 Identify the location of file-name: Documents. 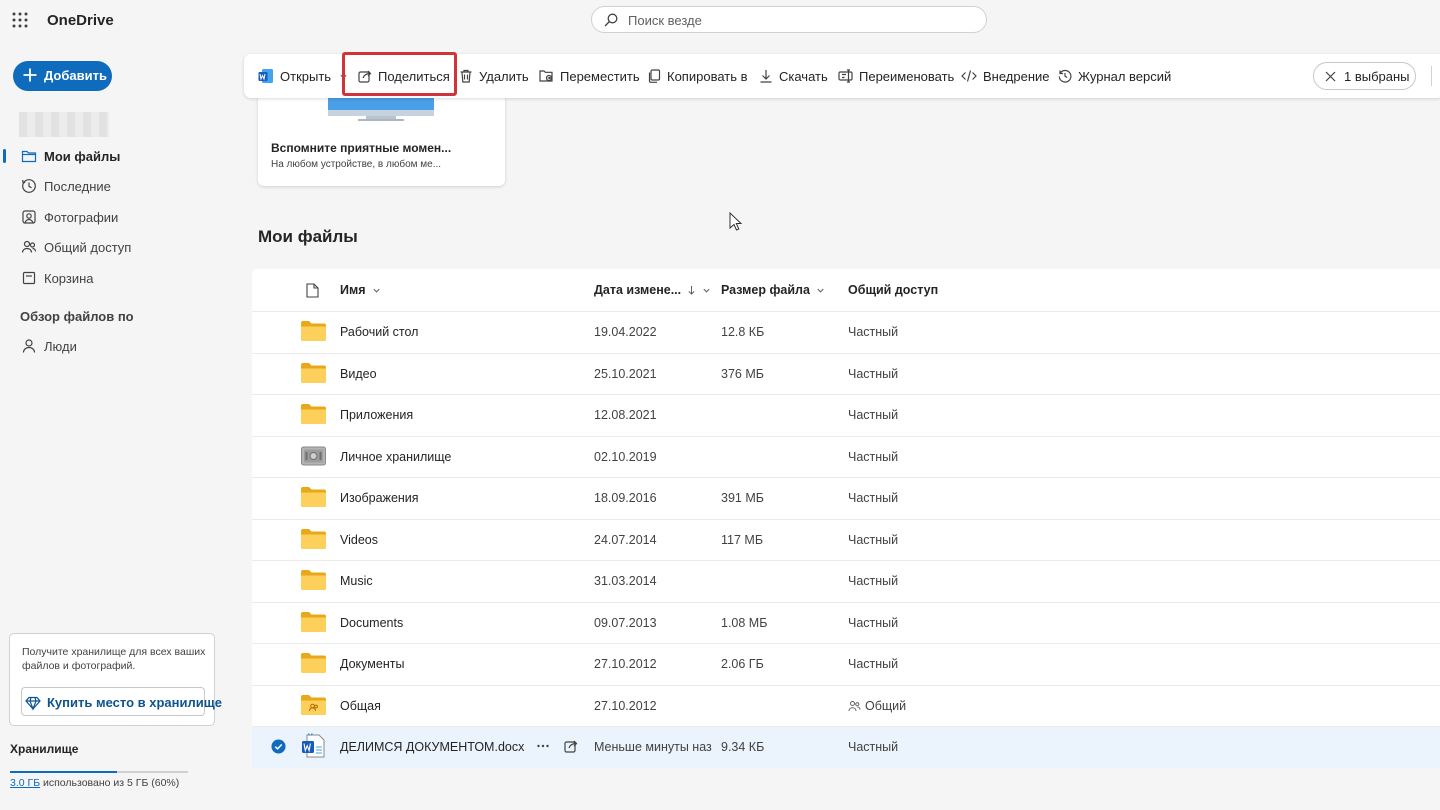
(371, 623).